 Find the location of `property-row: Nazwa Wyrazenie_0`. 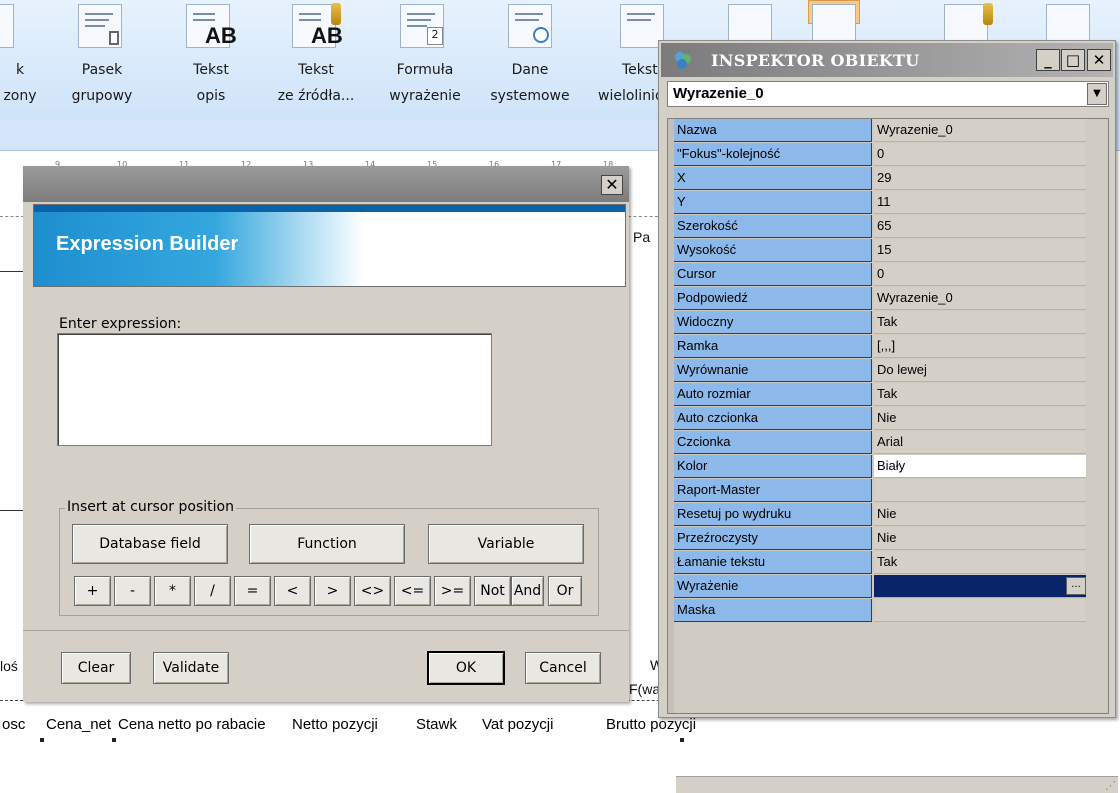

property-row: Nazwa Wyrazenie_0 is located at coordinates (881, 131).